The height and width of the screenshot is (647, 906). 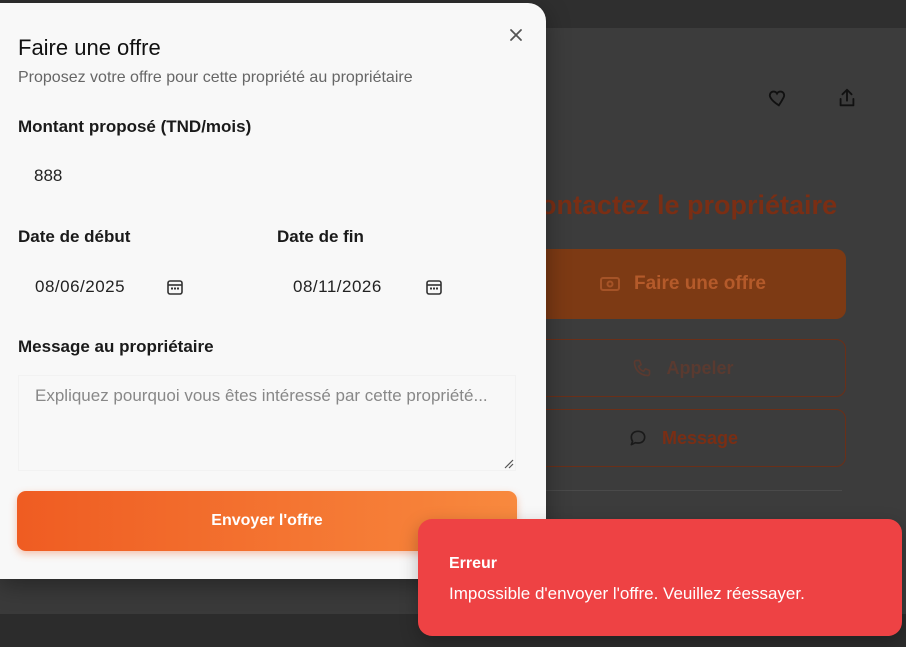 What do you see at coordinates (700, 367) in the screenshot?
I see `call-label: Appeler` at bounding box center [700, 367].